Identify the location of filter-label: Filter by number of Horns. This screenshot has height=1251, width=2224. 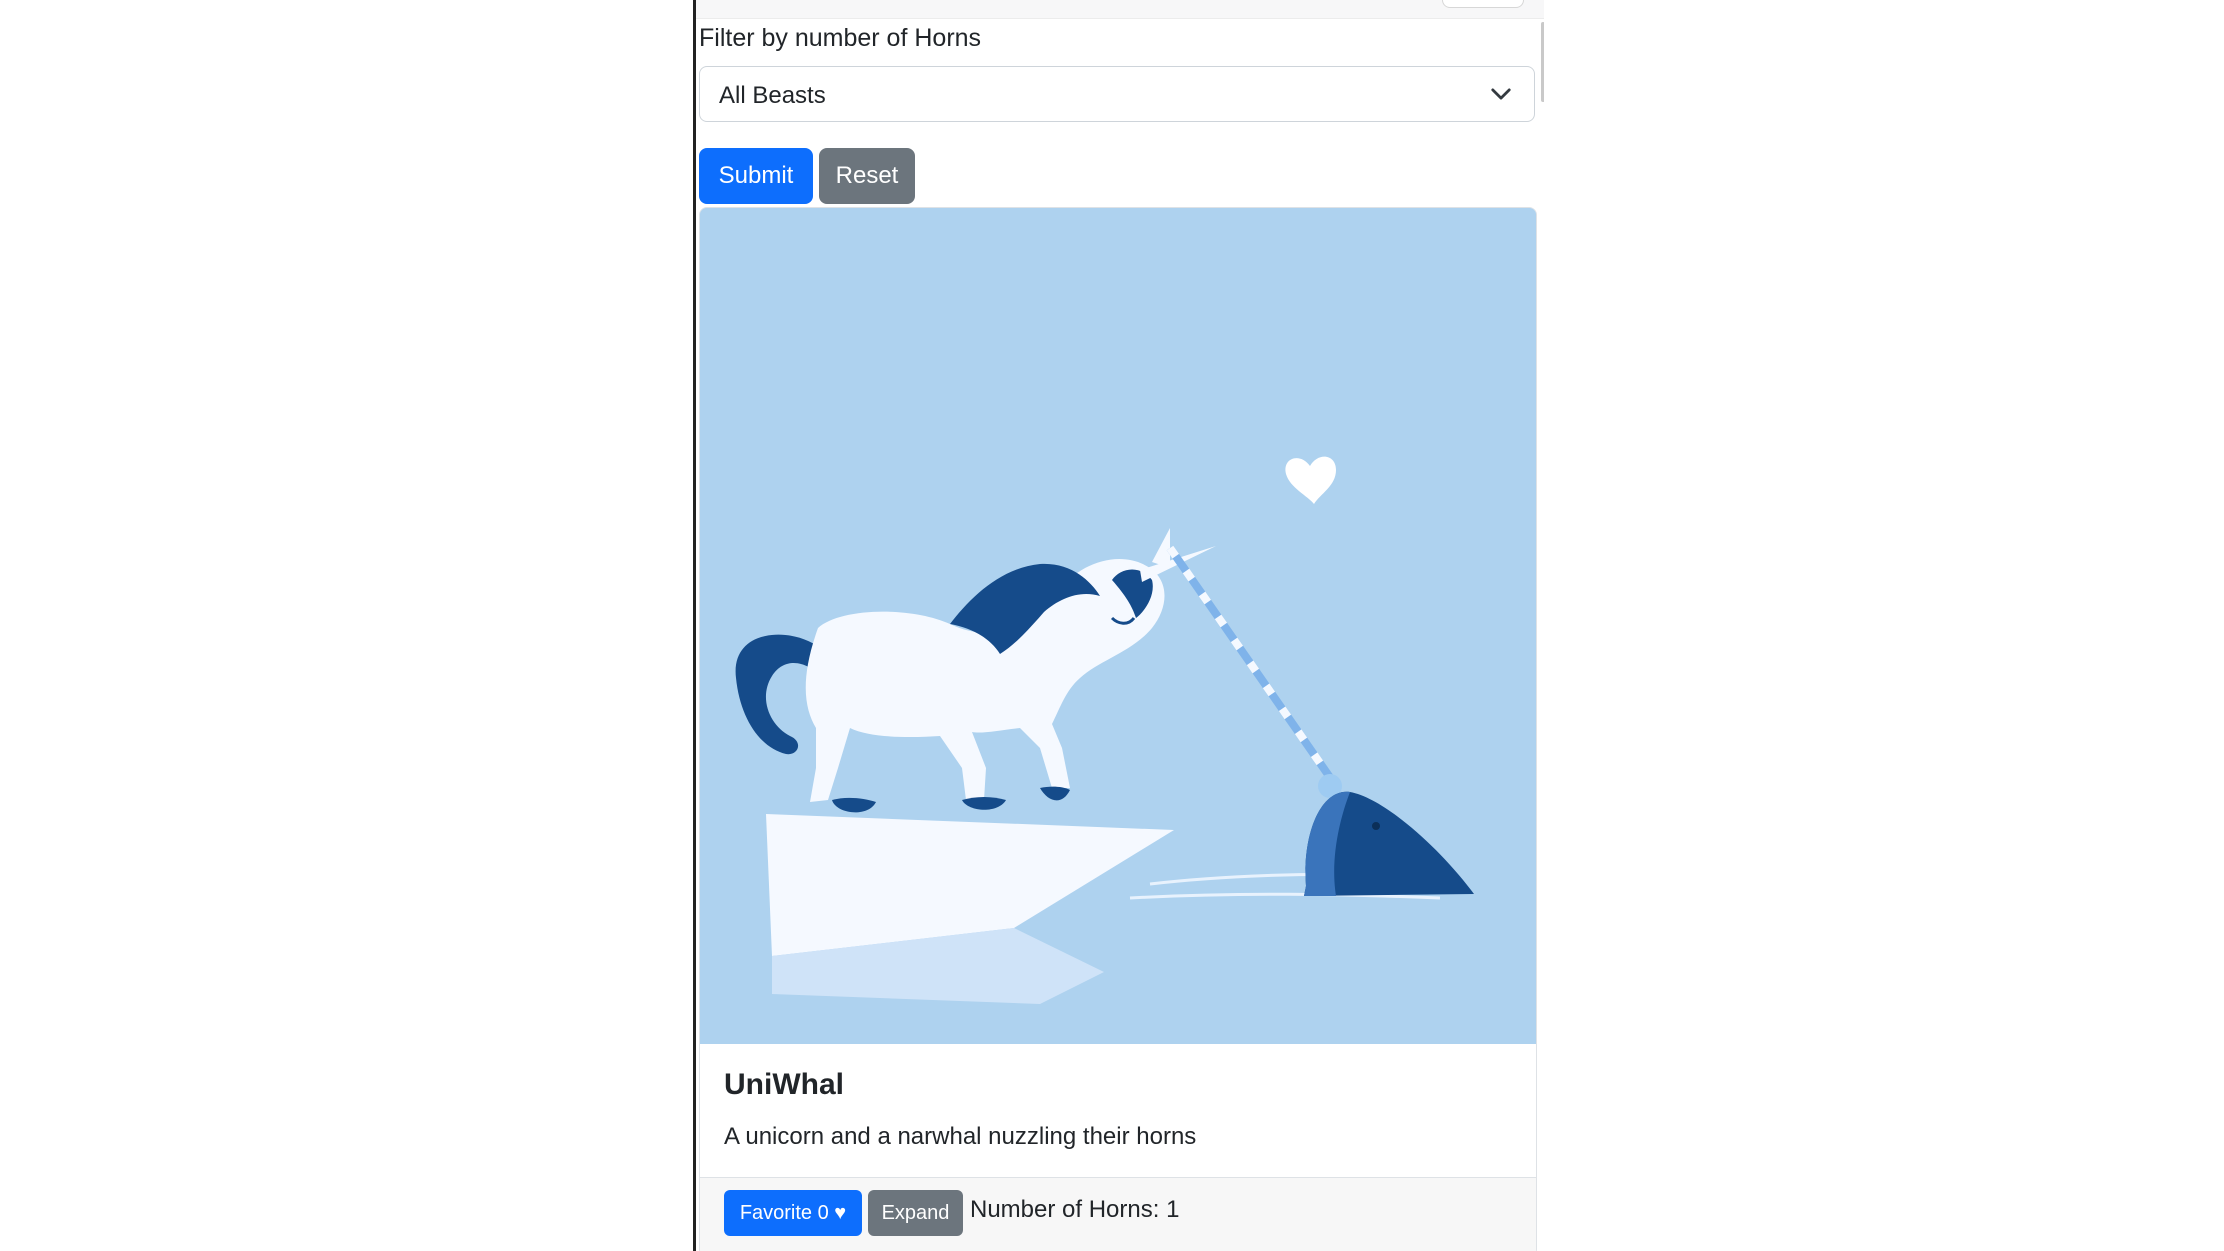
(840, 38).